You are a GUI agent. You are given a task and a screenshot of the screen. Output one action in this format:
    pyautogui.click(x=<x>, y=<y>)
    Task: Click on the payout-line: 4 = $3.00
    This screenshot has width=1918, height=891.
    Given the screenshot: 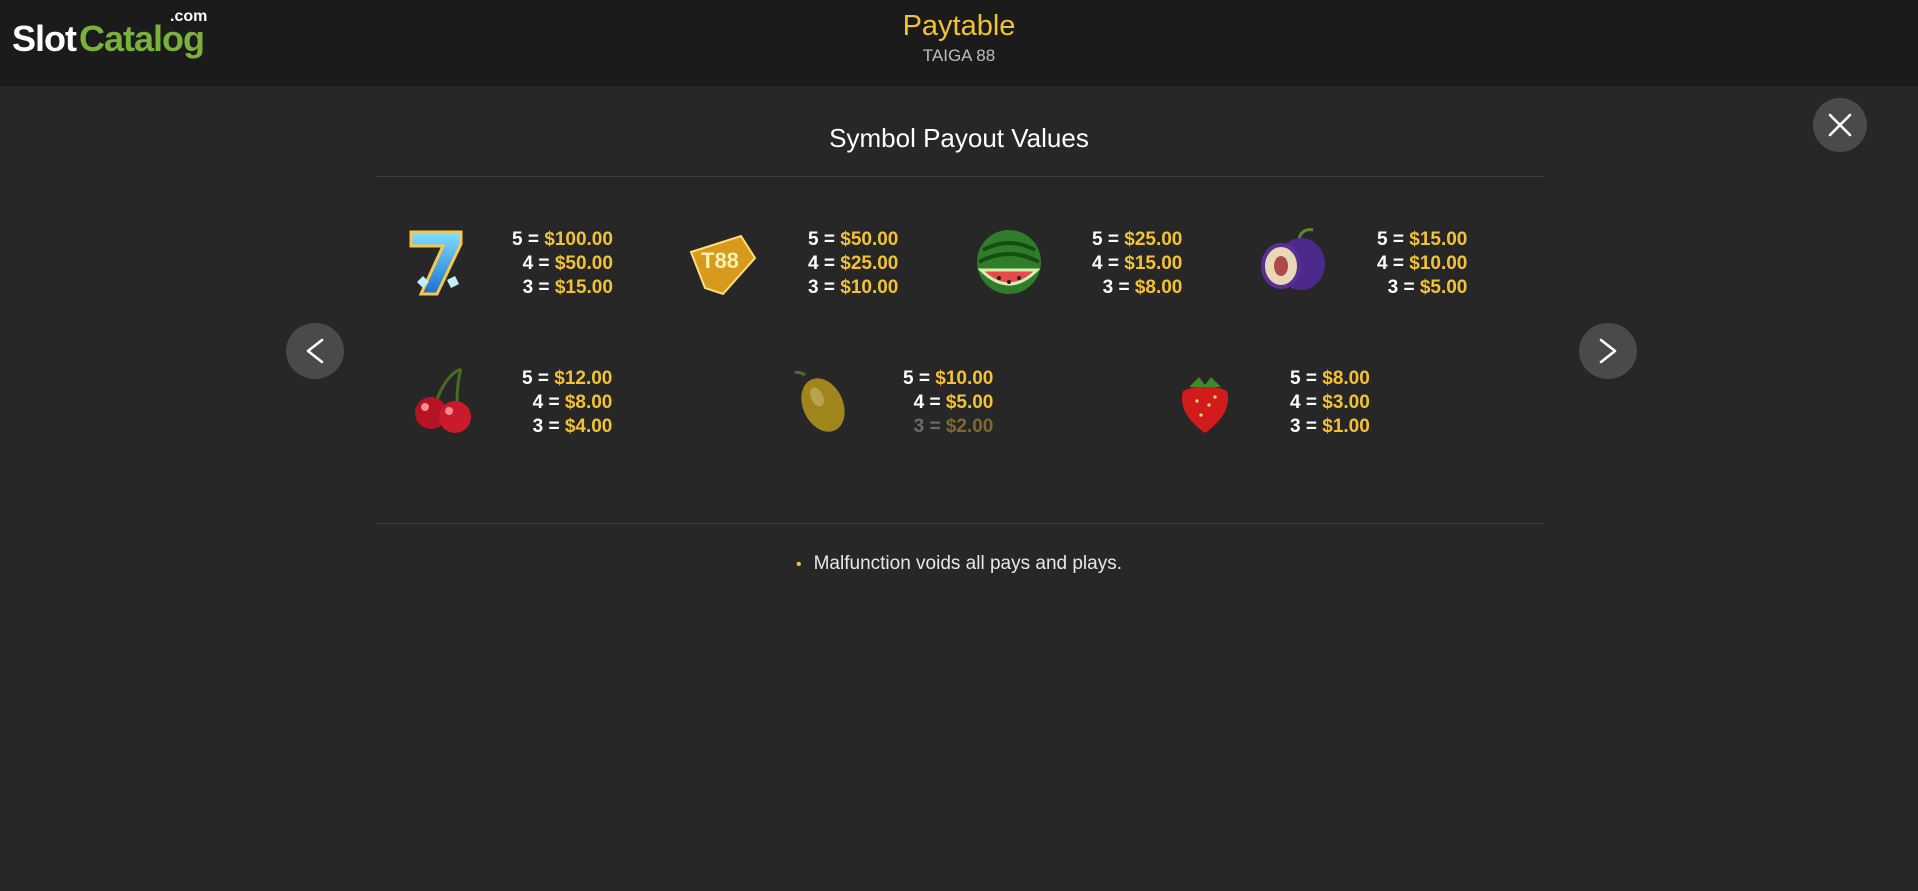 What is the action you would take?
    pyautogui.click(x=1330, y=402)
    